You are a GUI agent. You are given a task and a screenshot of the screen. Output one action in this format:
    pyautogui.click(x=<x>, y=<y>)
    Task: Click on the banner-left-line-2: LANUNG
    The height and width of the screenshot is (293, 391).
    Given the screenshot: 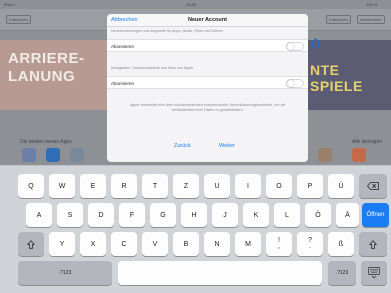 What is the action you would take?
    pyautogui.click(x=42, y=76)
    